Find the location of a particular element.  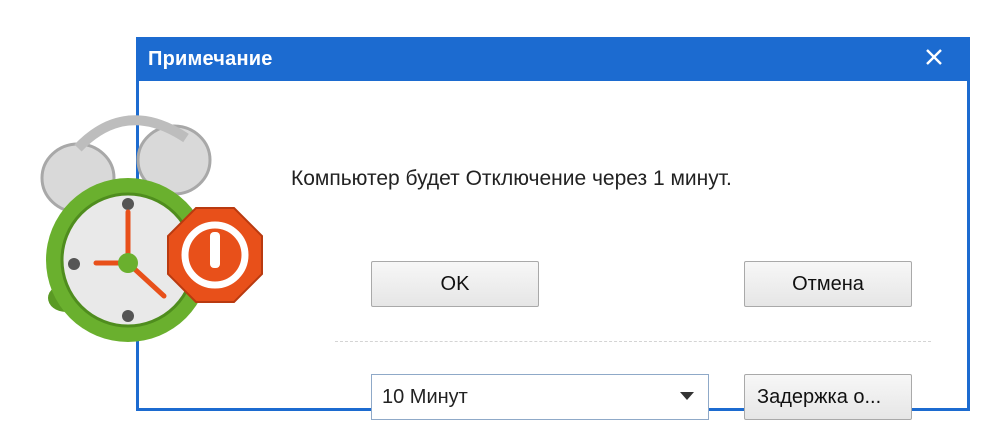

delay-duration-select: 10 Минут is located at coordinates (540, 397).